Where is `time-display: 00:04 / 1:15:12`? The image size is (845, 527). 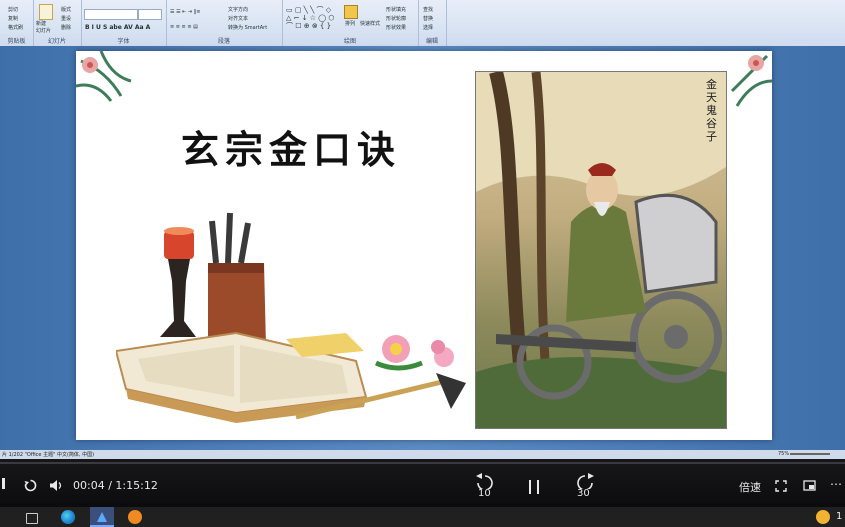 time-display: 00:04 / 1:15:12 is located at coordinates (115, 485).